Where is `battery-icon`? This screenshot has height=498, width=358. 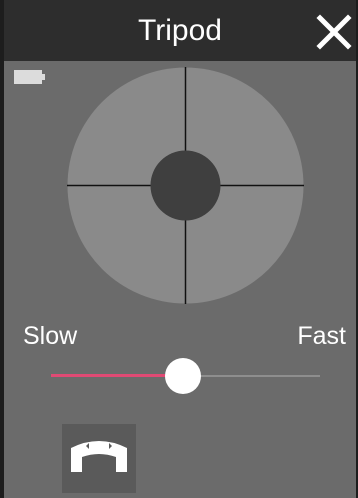
battery-icon is located at coordinates (30, 77).